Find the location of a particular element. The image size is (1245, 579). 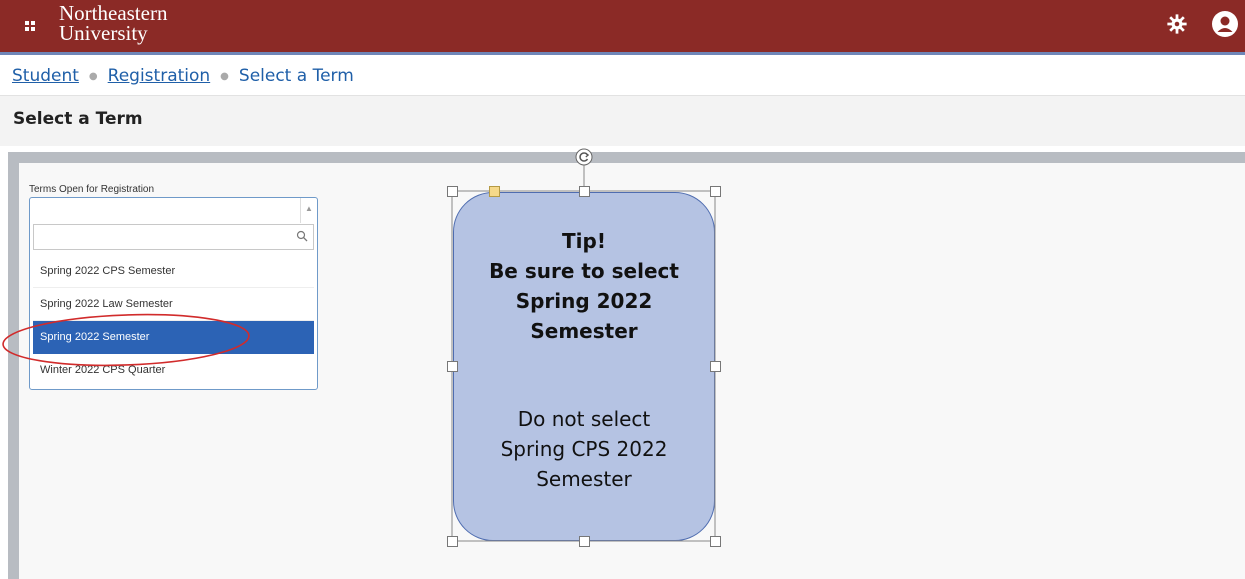

university-logo: Northeastern University is located at coordinates (113, 23).